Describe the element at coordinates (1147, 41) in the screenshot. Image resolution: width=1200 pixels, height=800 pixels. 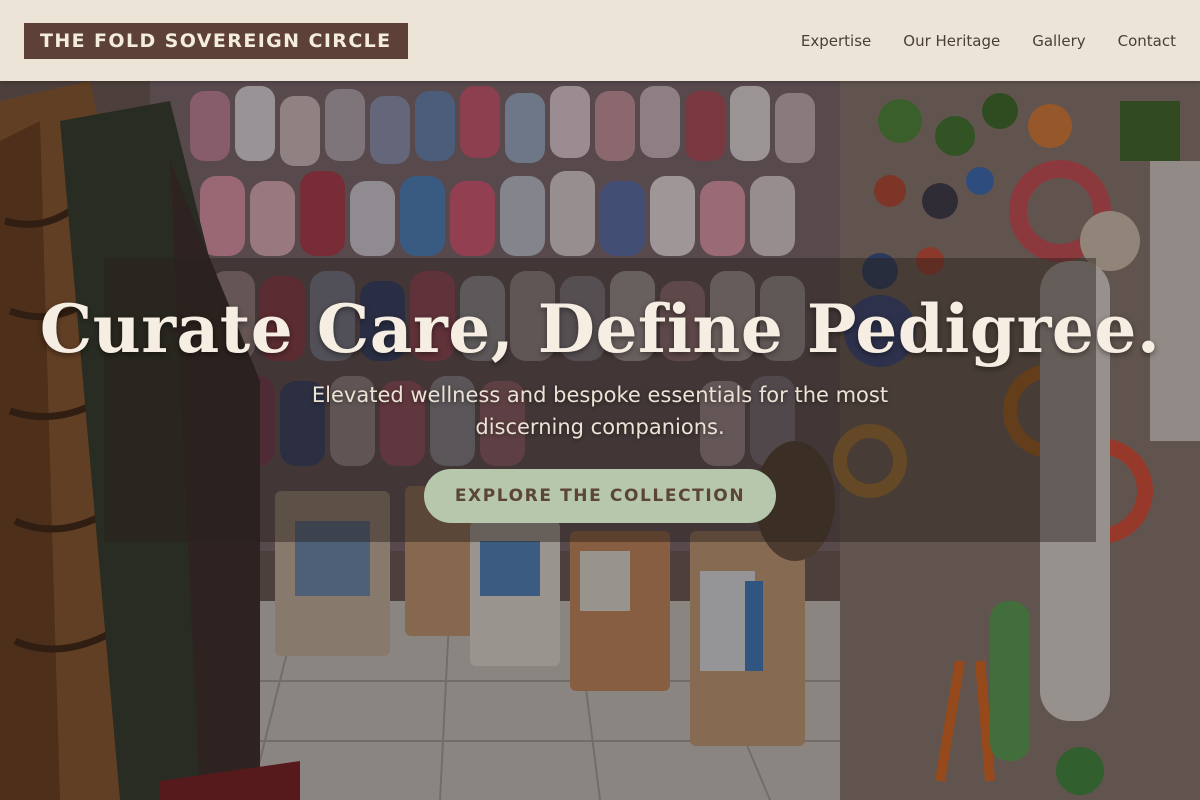
I see `nav-link-contact: Contact` at that location.